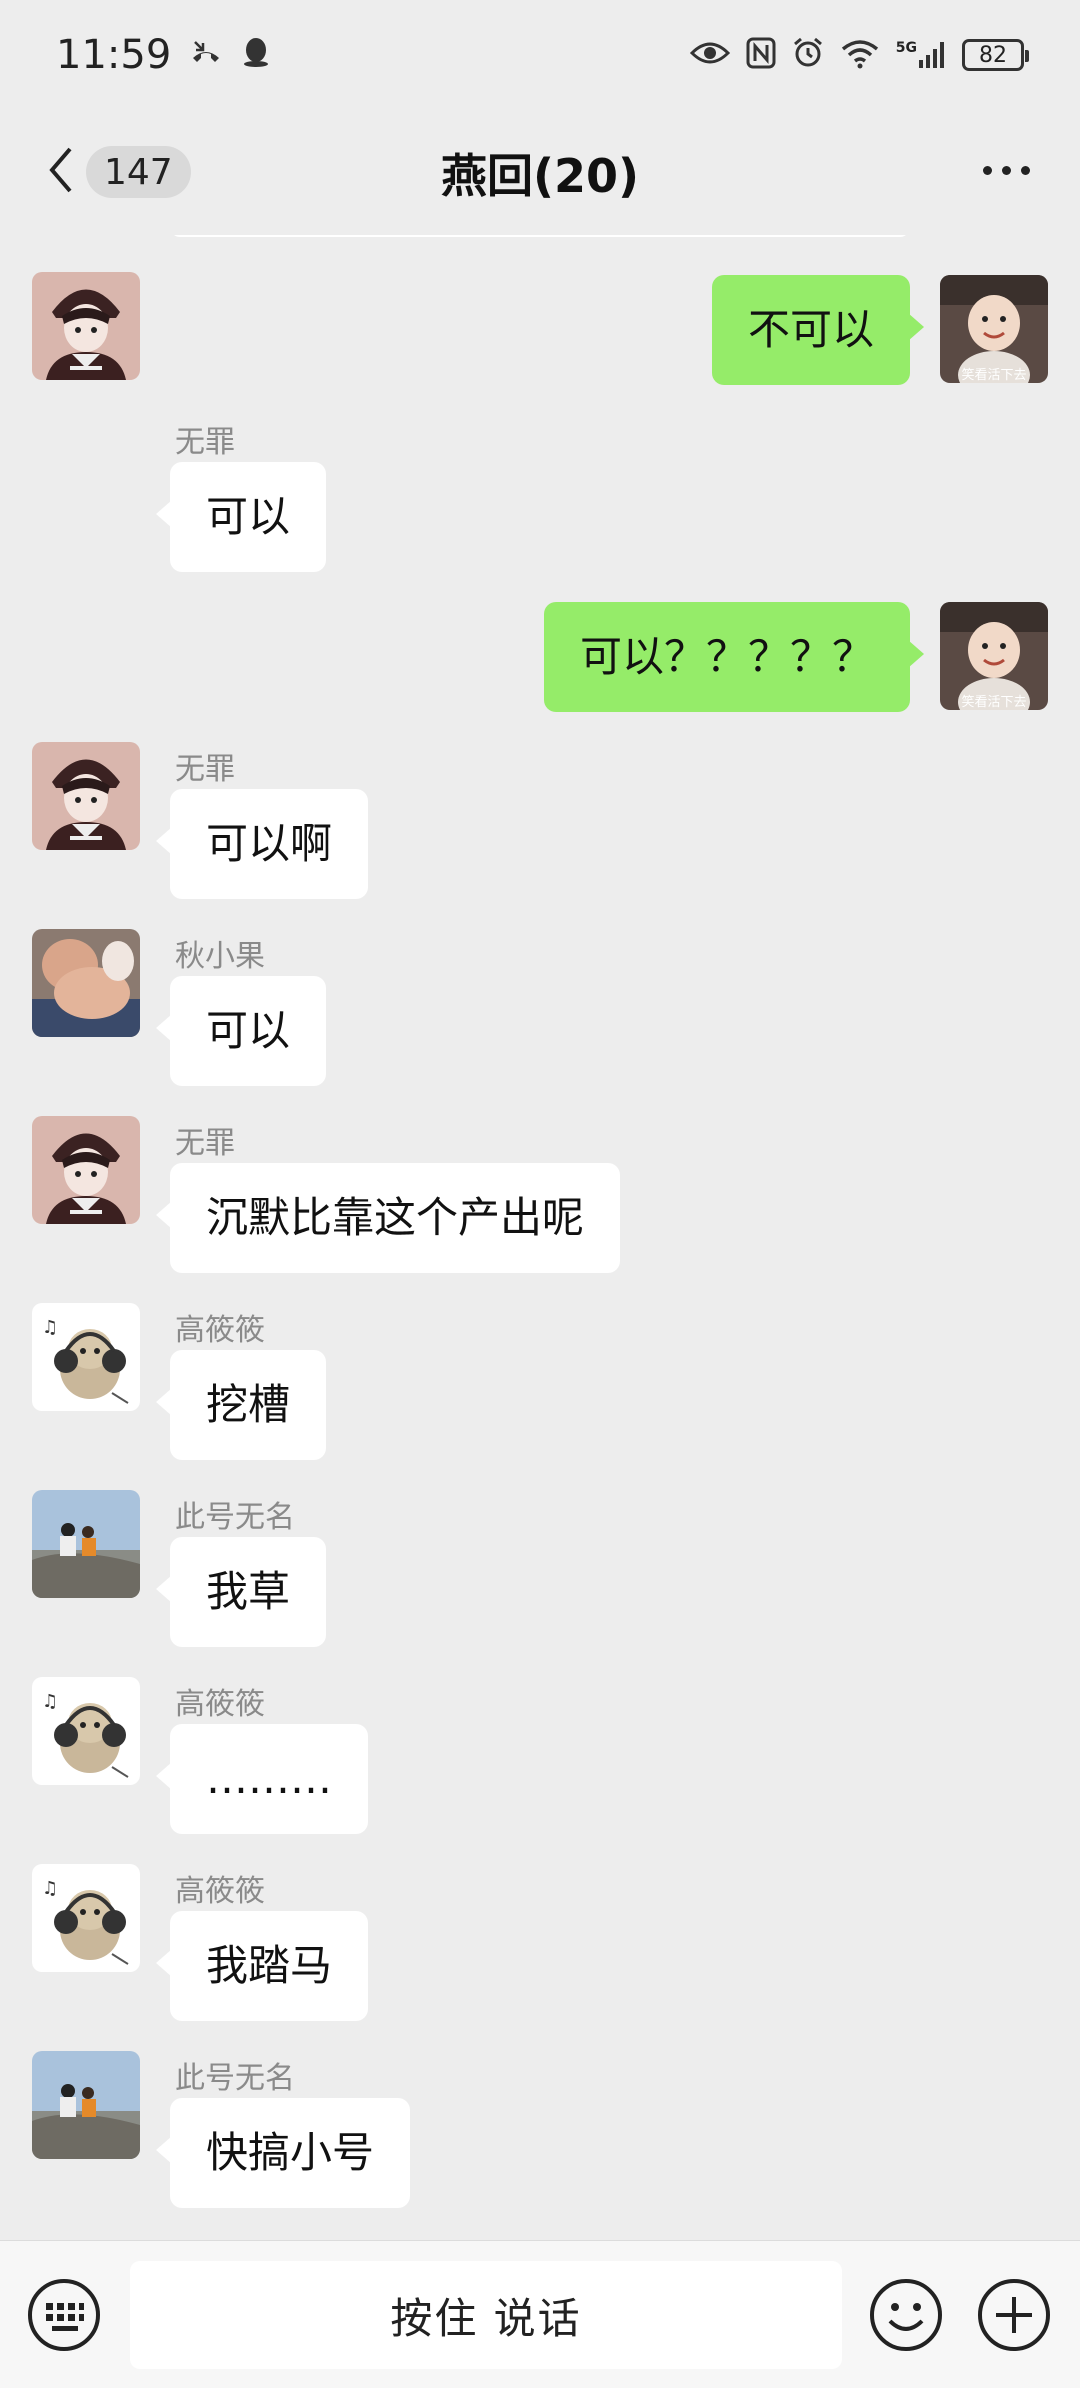 This screenshot has width=1080, height=2388. Describe the element at coordinates (860, 55) in the screenshot. I see `wifi-icon` at that location.